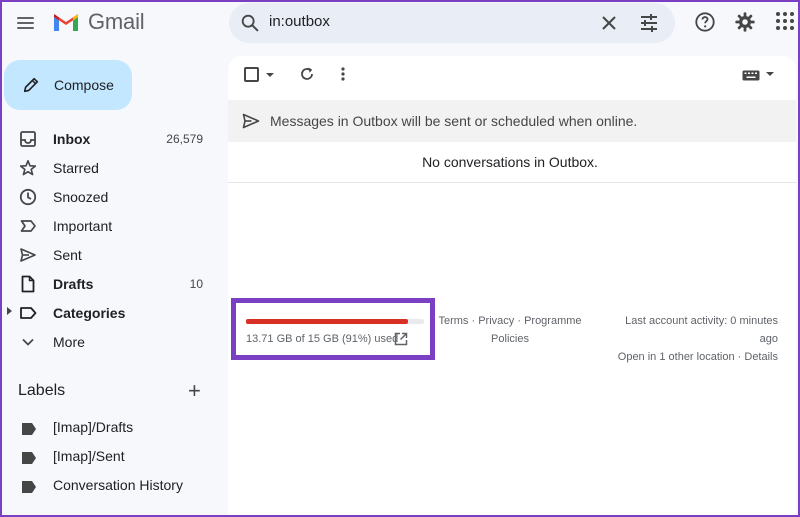 This screenshot has width=800, height=517. Describe the element at coordinates (649, 23) in the screenshot. I see `search-options-icon` at that location.